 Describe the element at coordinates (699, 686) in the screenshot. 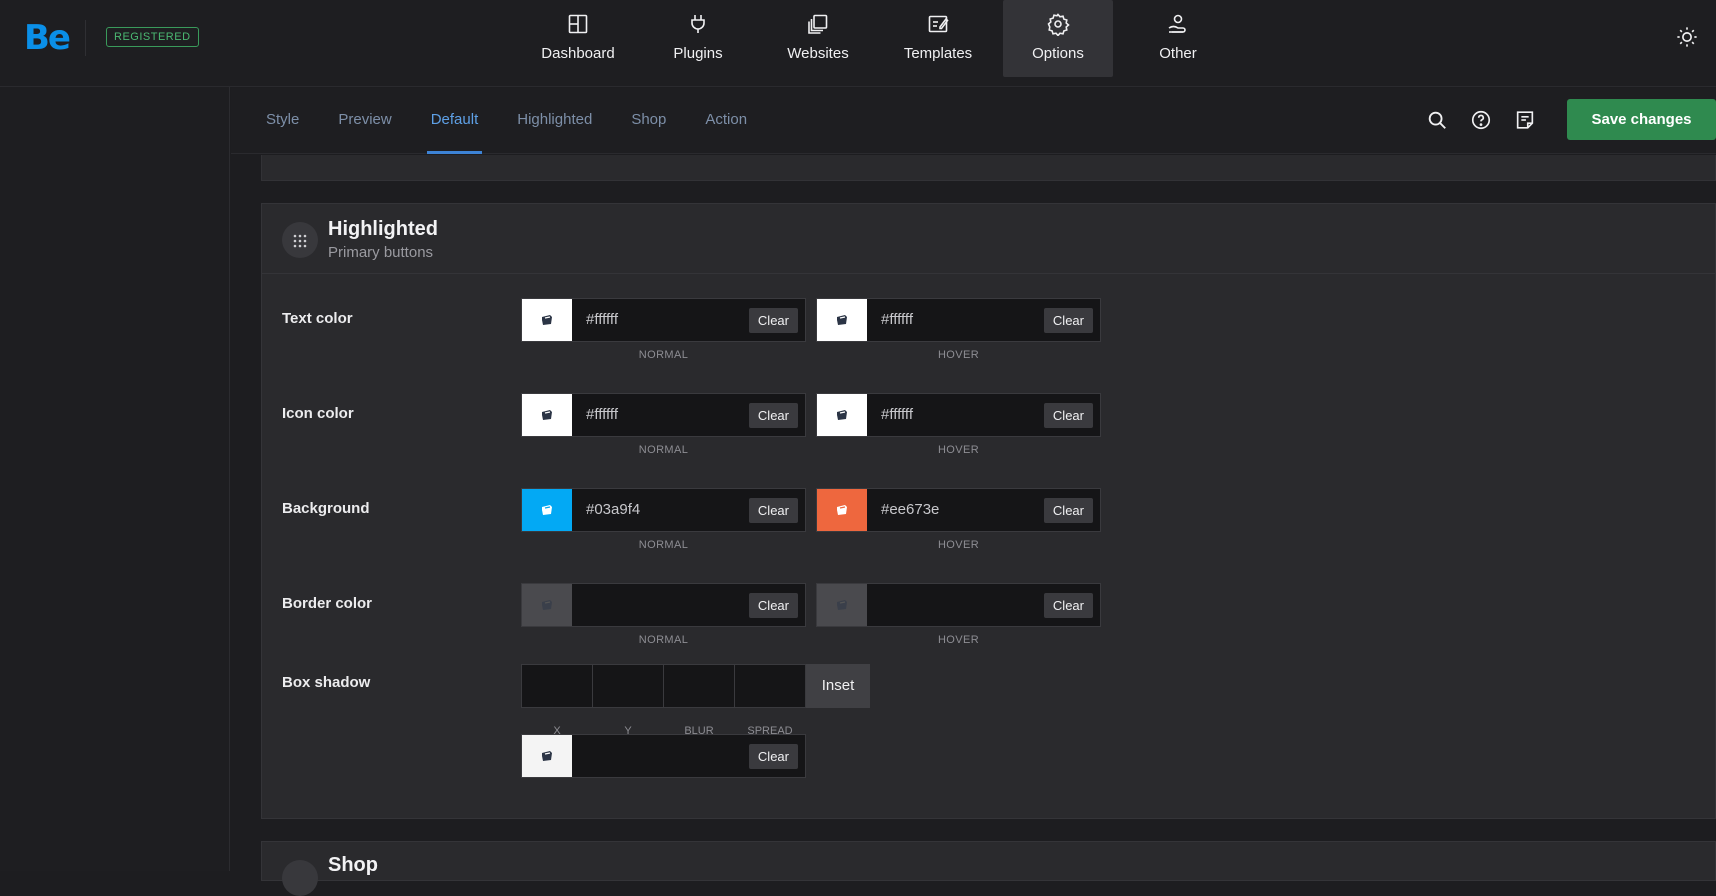

I see `shadow-blur-input` at that location.